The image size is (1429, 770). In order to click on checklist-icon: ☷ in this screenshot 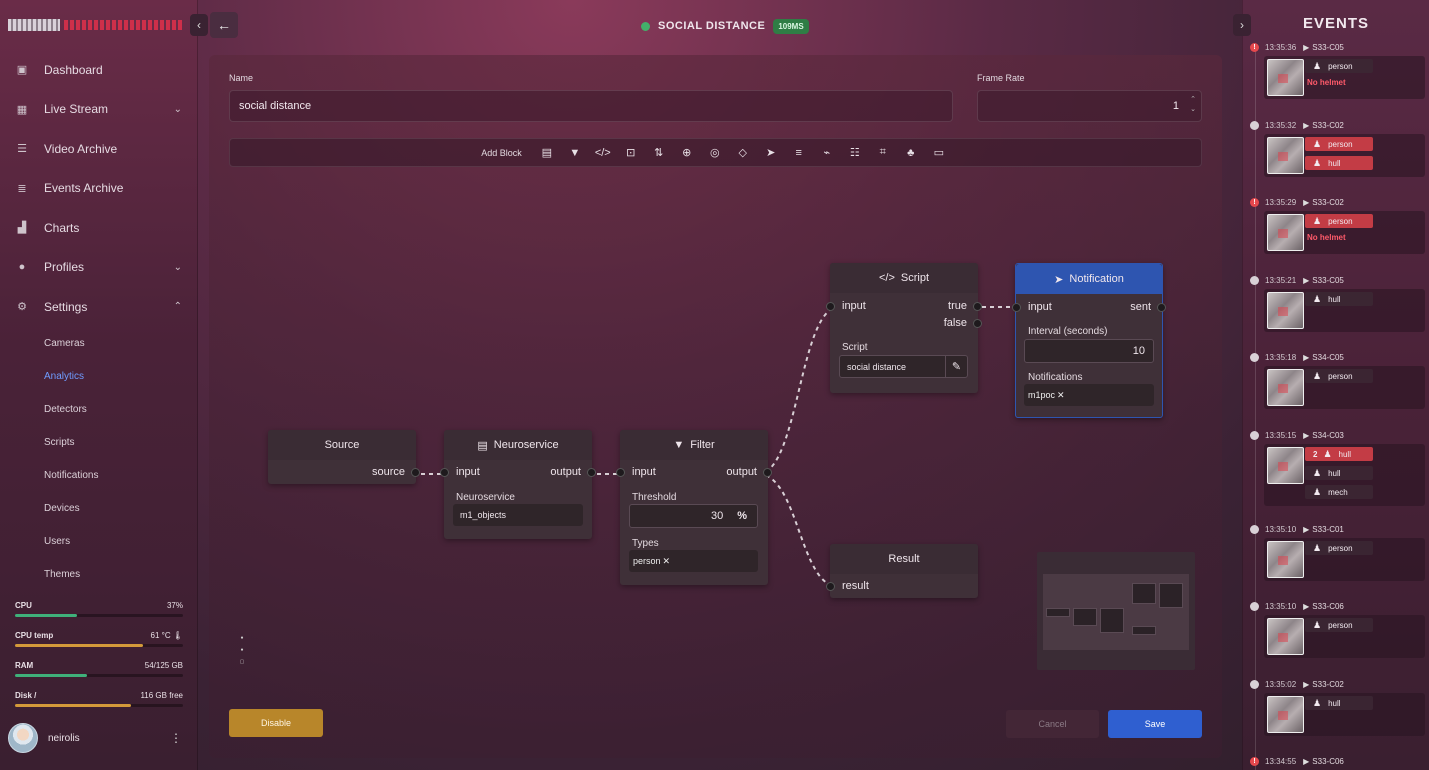, I will do `click(855, 153)`.